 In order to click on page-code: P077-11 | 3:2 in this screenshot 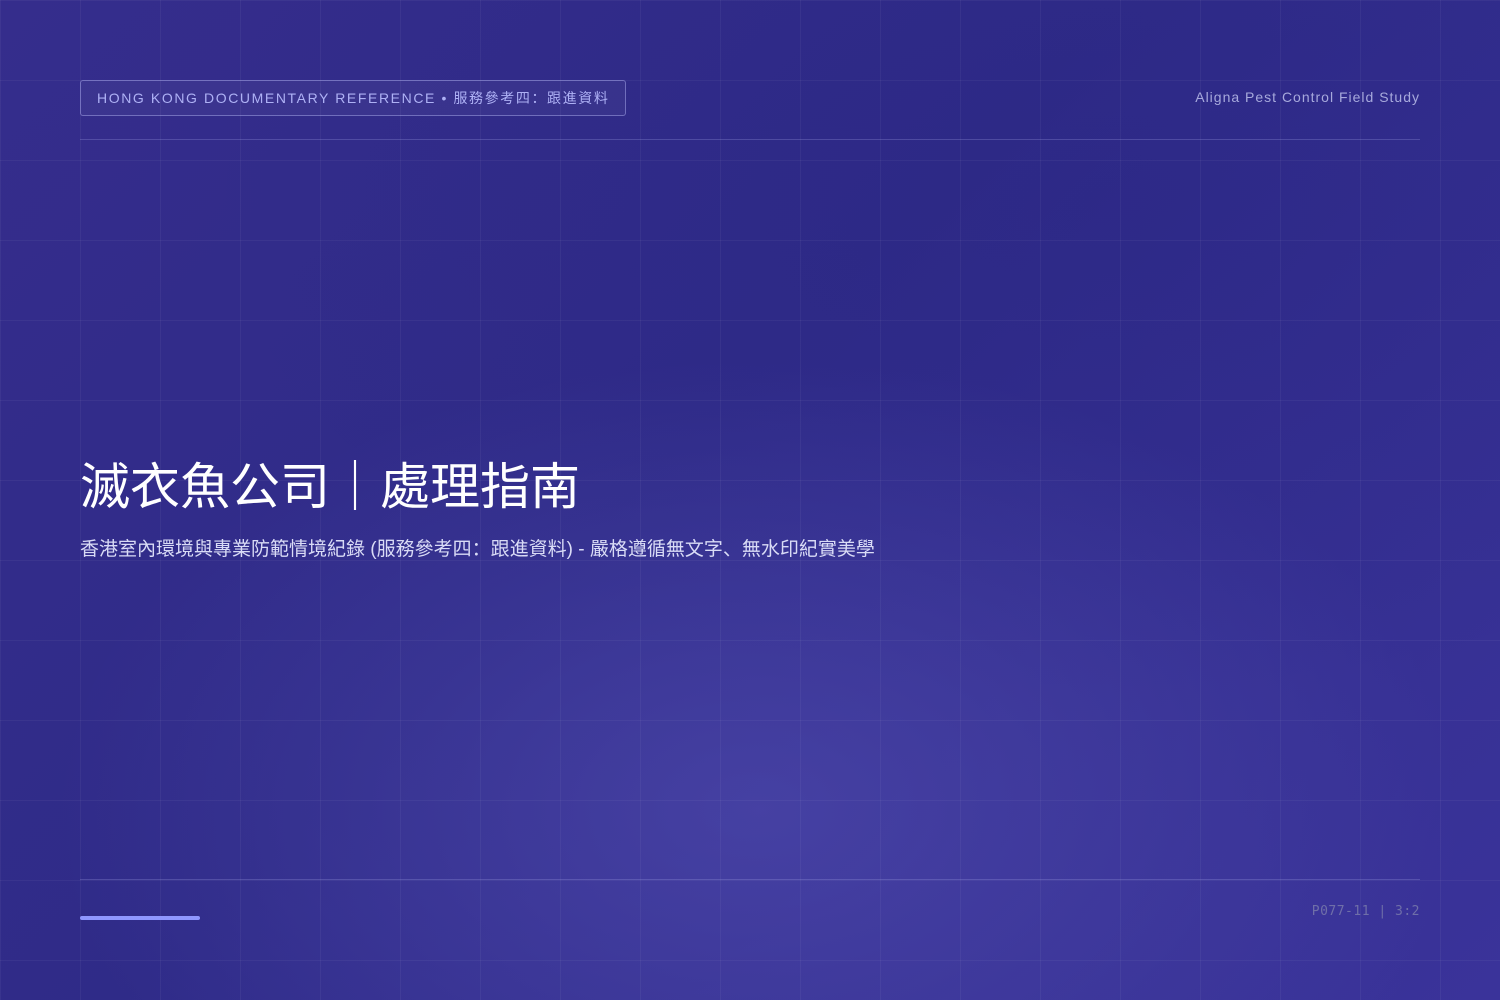, I will do `click(1365, 911)`.